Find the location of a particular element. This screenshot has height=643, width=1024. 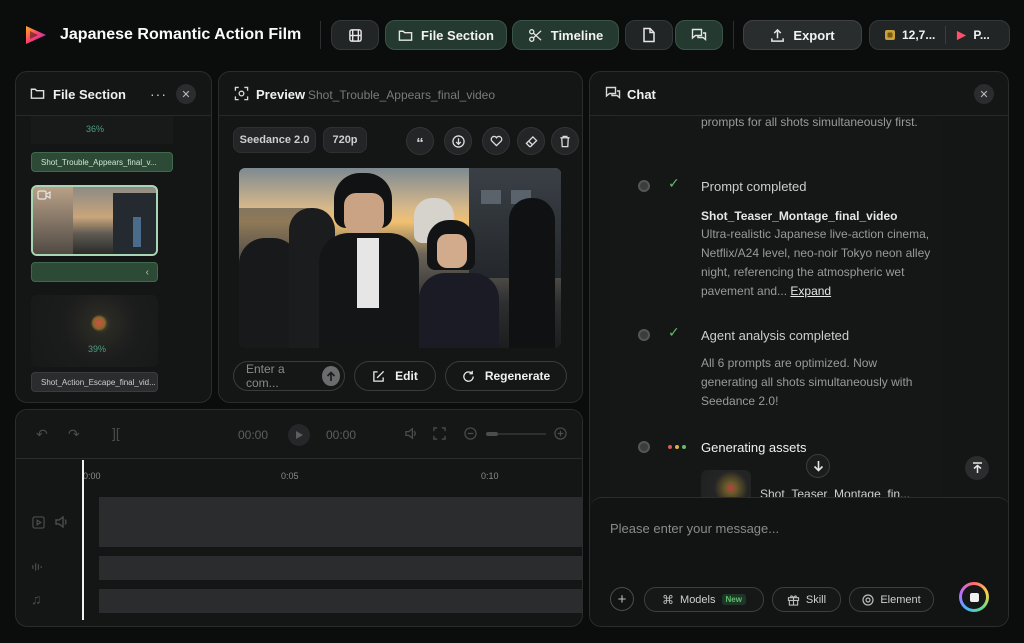

trash-icon is located at coordinates (565, 141).